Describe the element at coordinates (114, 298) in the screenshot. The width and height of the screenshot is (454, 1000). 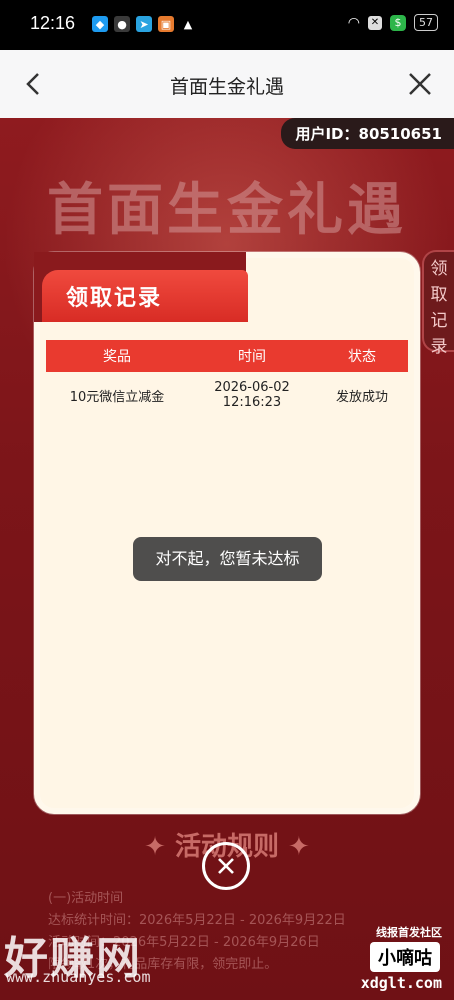
I see `popup-title: 领取记录` at that location.